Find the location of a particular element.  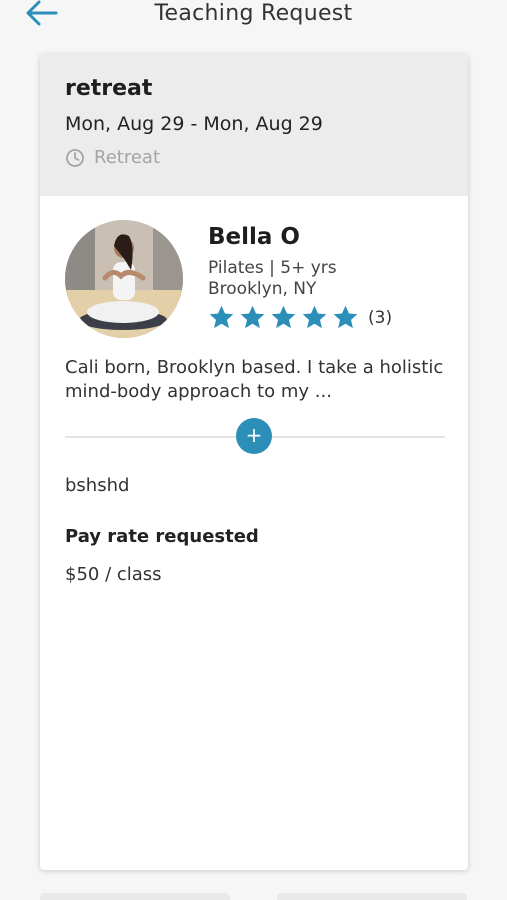

pay-rate-value: $50 / class is located at coordinates (113, 574).